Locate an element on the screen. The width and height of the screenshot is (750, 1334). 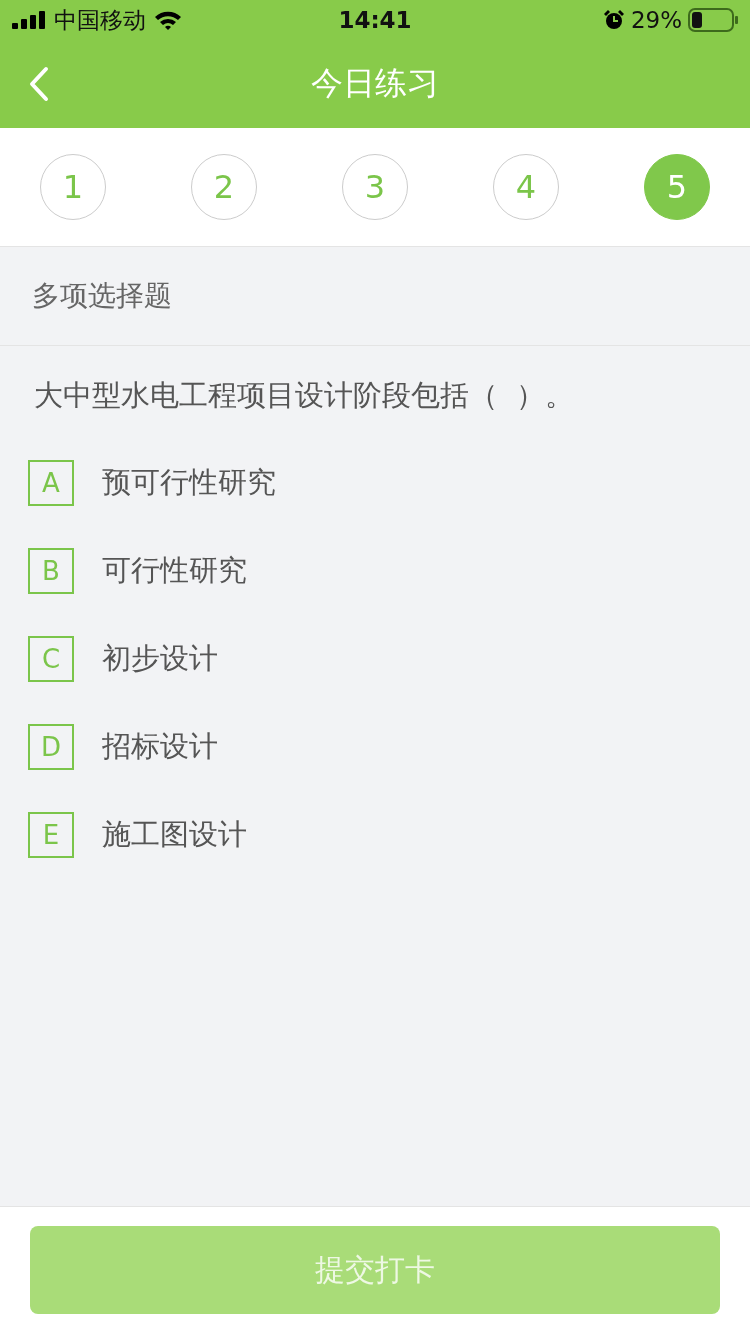
option-text: 可行性研究 is located at coordinates (174, 571).